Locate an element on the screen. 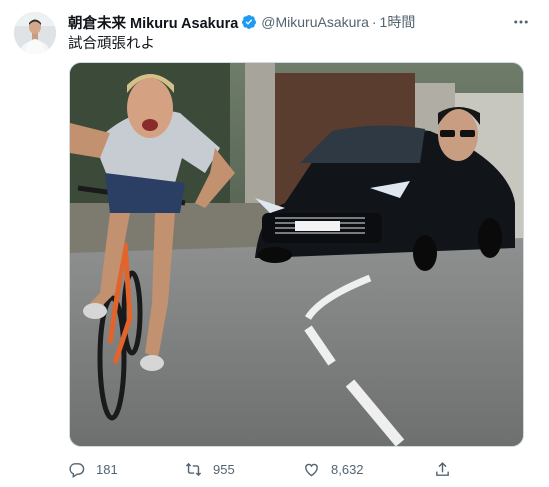 The height and width of the screenshot is (487, 549). heart-icon is located at coordinates (311, 469).